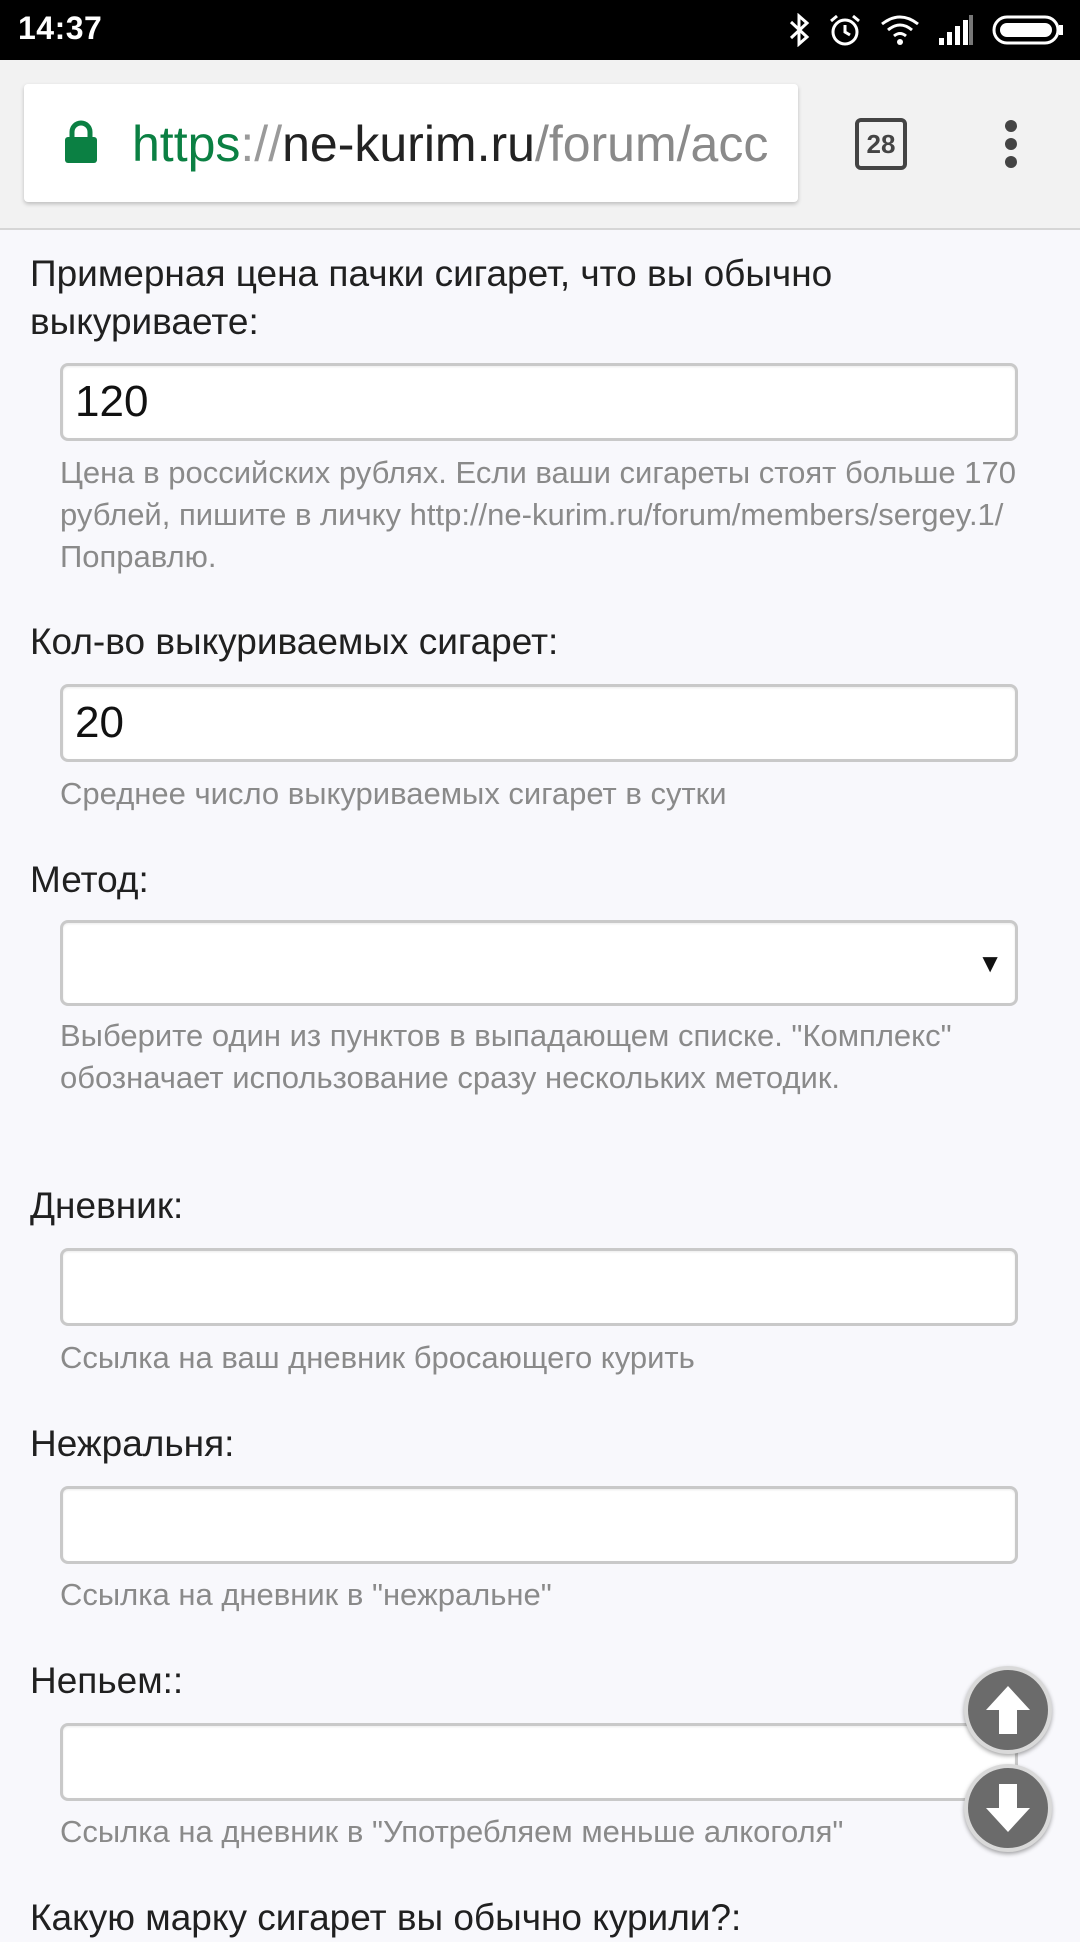 The width and height of the screenshot is (1080, 1942). Describe the element at coordinates (107, 1205) in the screenshot. I see `diary-label: Дневник:` at that location.